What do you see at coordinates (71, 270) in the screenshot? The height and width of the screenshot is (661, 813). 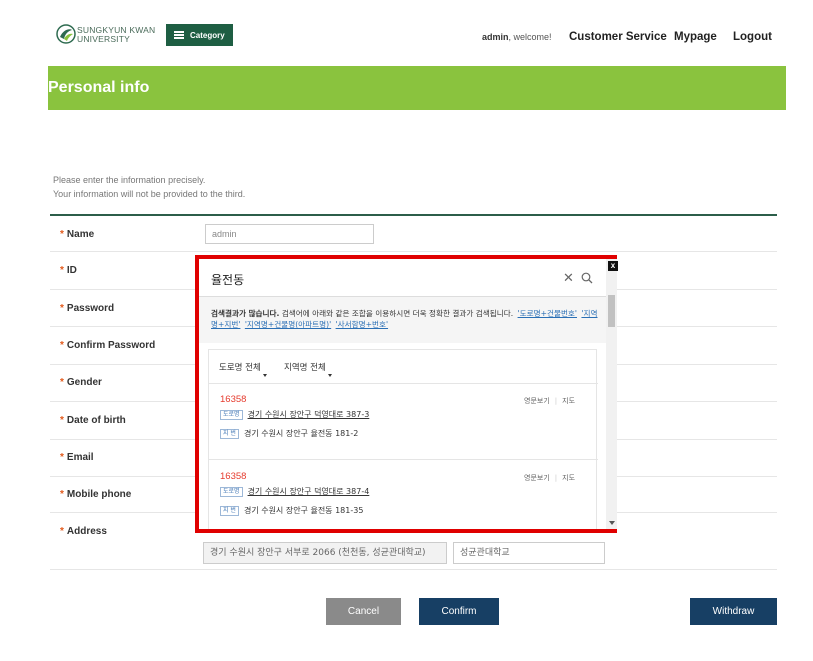 I see `label-id: ID` at bounding box center [71, 270].